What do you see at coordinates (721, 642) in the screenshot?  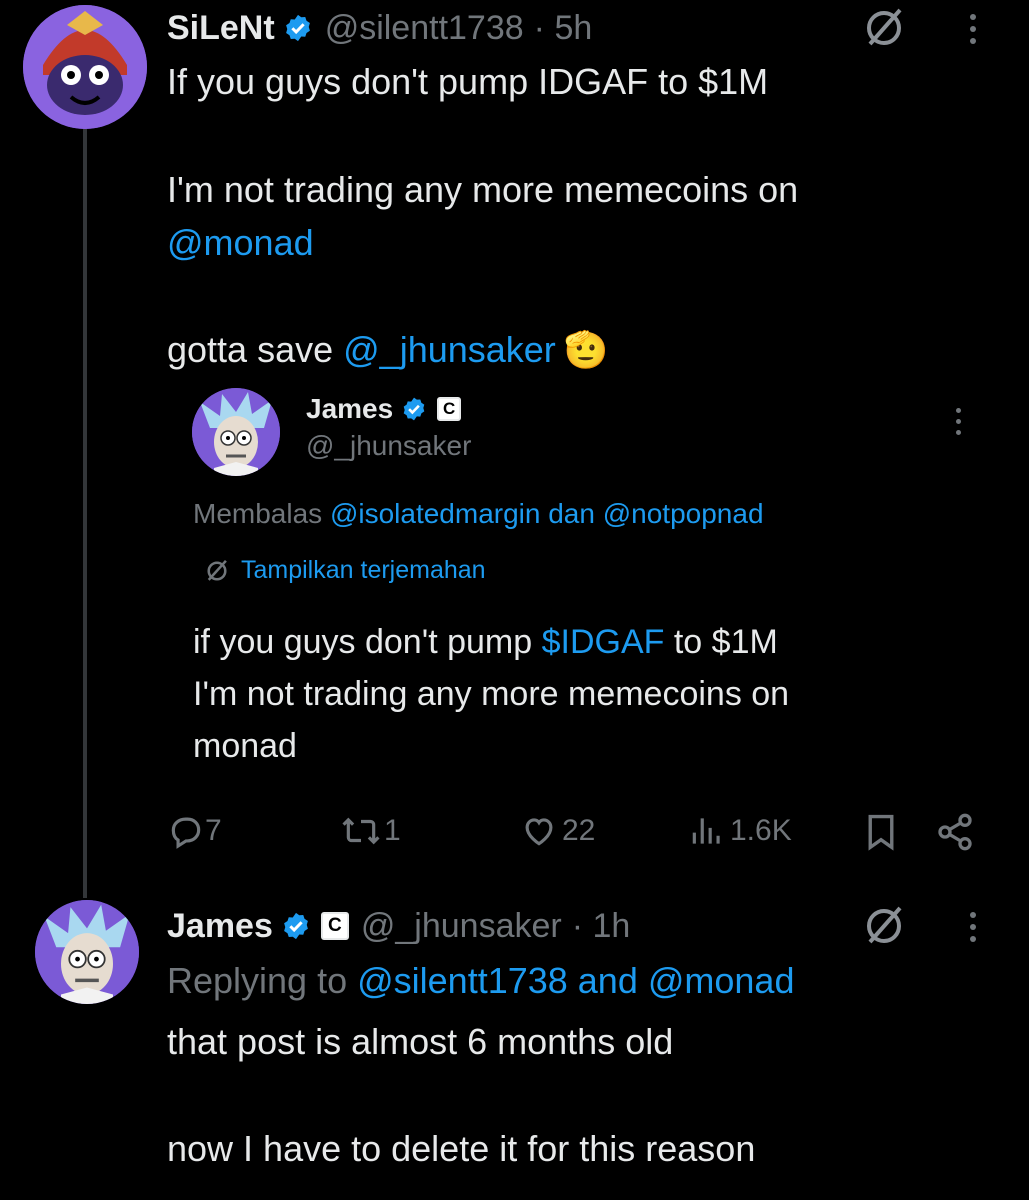 I see `quote-body-text: to $1M` at bounding box center [721, 642].